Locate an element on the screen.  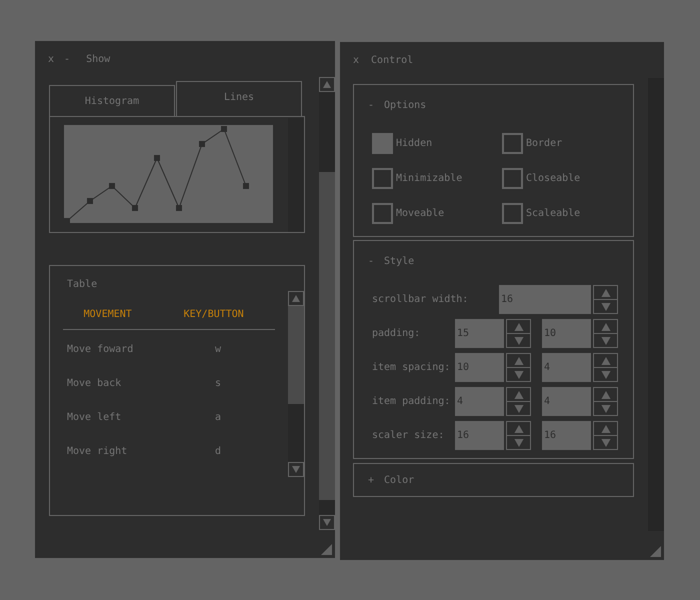
property-label: item padding: is located at coordinates (412, 401).